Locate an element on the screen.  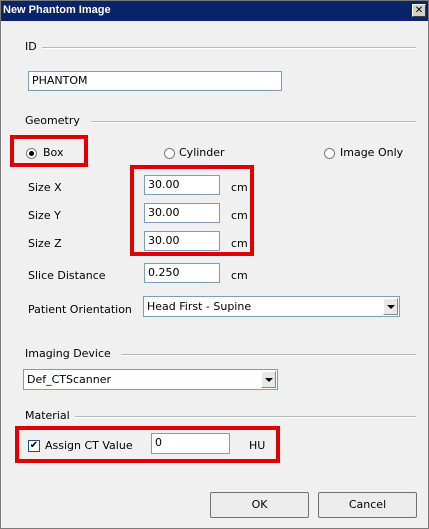
id-section-label: ID is located at coordinates (33, 46).